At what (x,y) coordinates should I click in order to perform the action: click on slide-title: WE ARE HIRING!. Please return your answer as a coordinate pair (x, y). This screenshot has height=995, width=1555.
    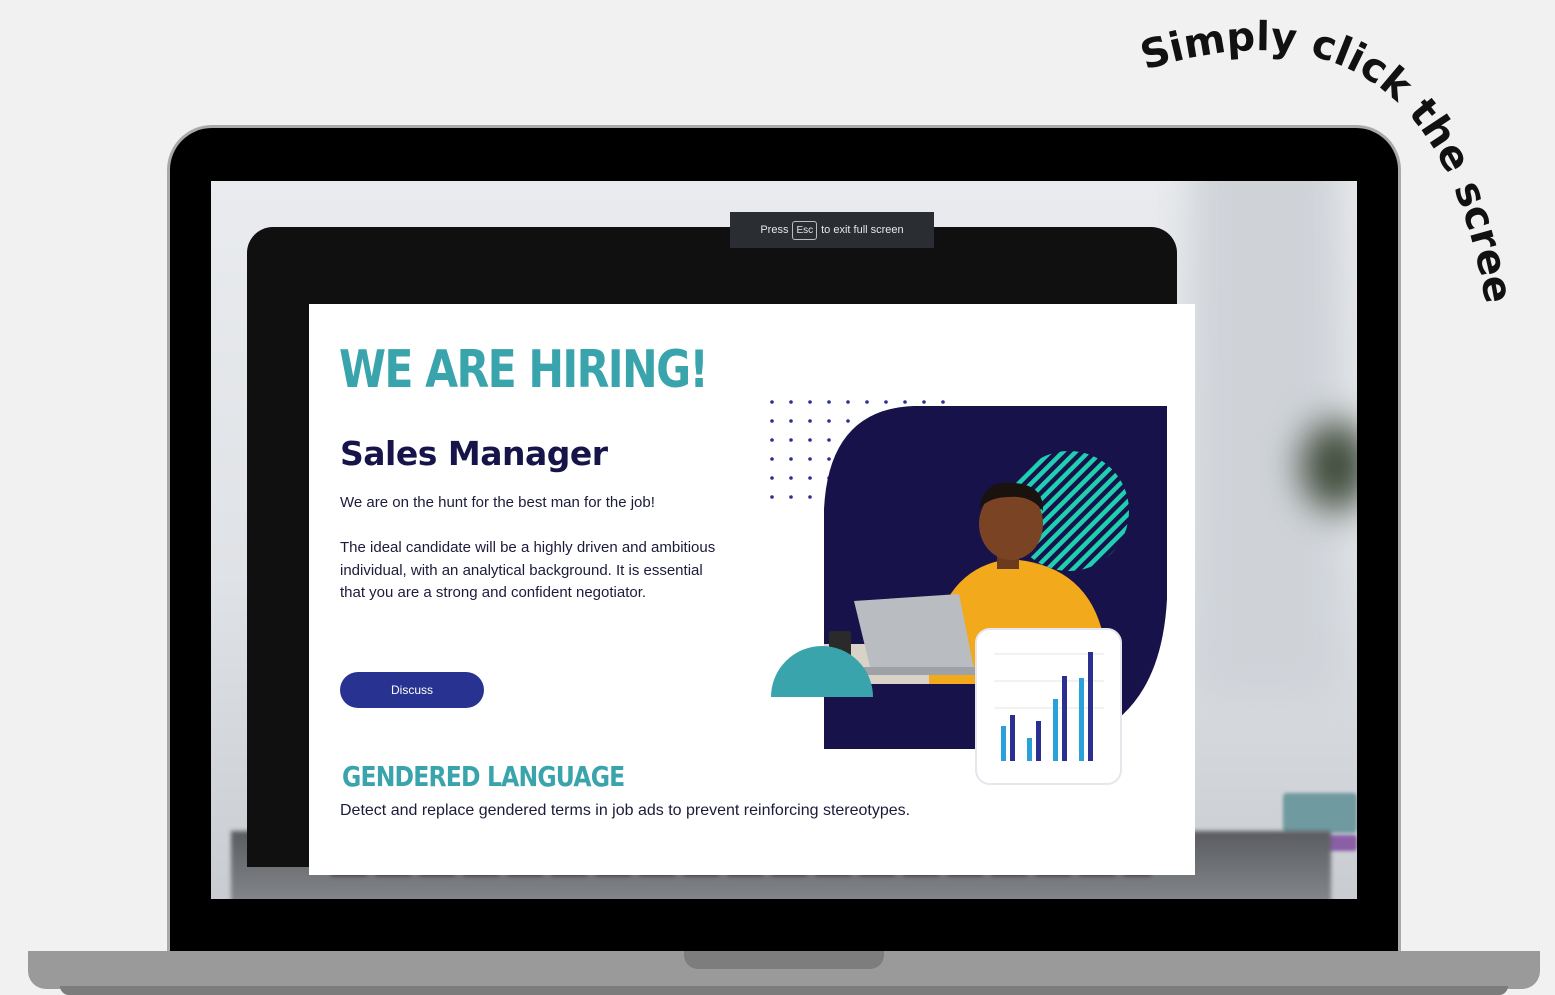
    Looking at the image, I should click on (524, 370).